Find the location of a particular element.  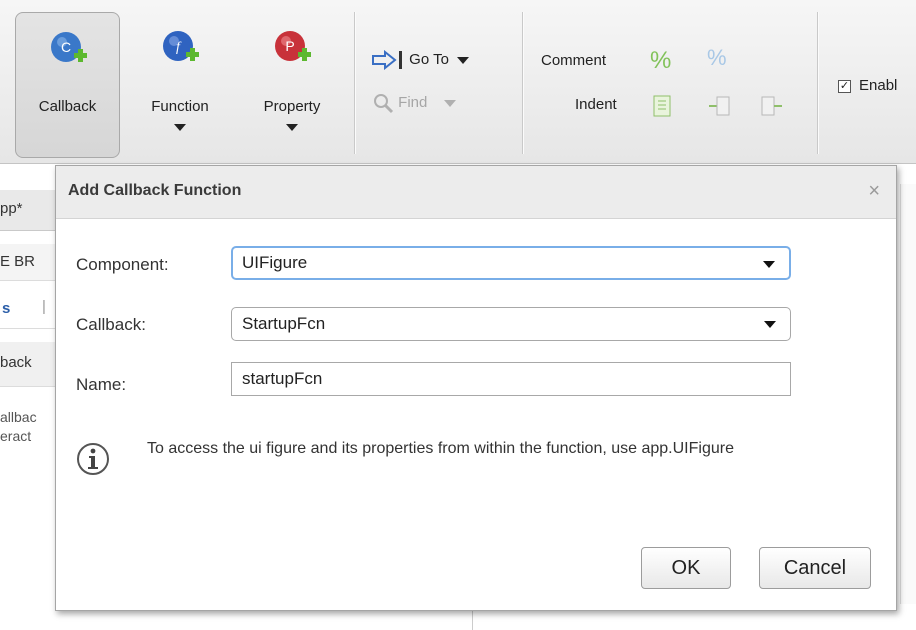

section-header: back is located at coordinates (29, 364).